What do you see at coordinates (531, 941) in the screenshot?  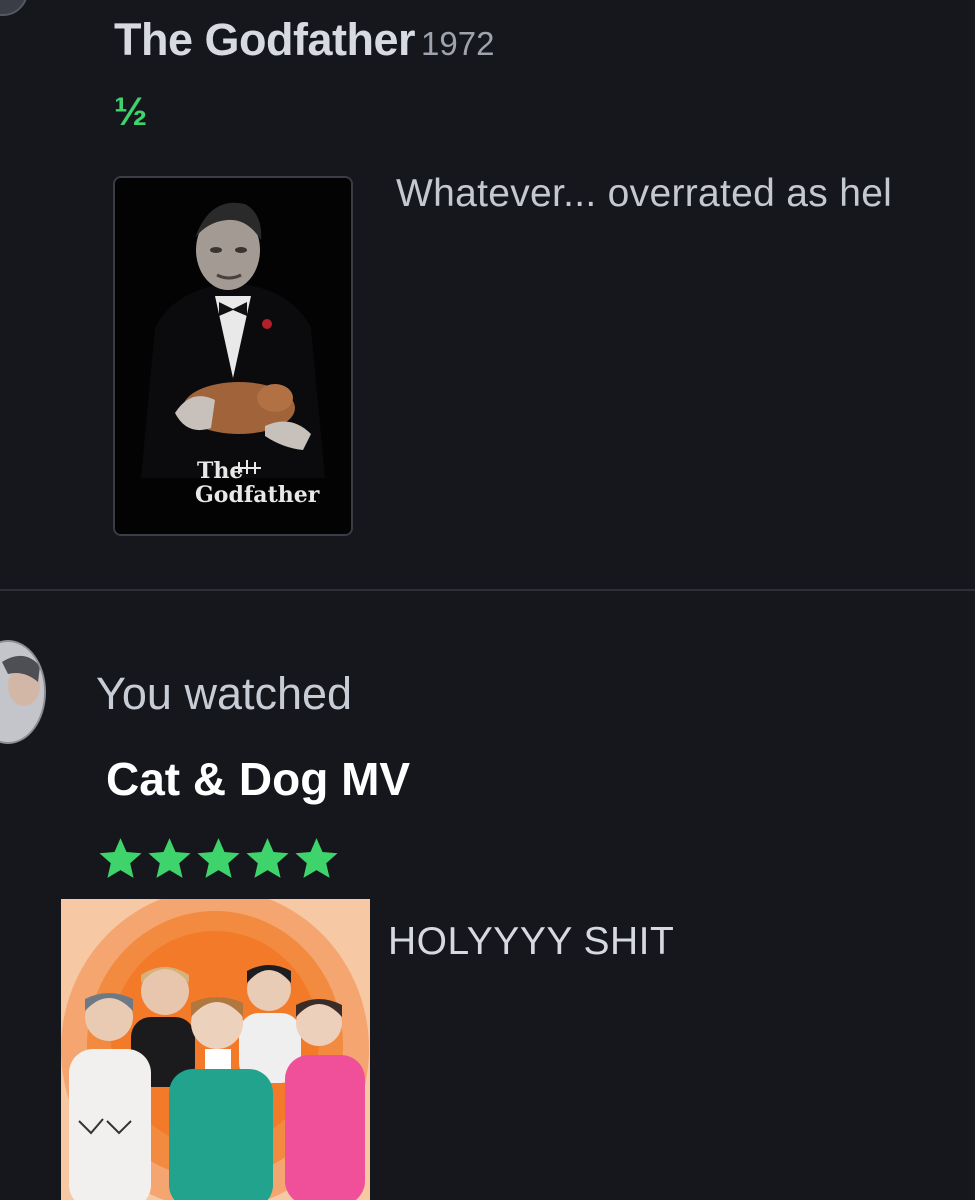 I see `review-text: HOLYYYY SHIT` at bounding box center [531, 941].